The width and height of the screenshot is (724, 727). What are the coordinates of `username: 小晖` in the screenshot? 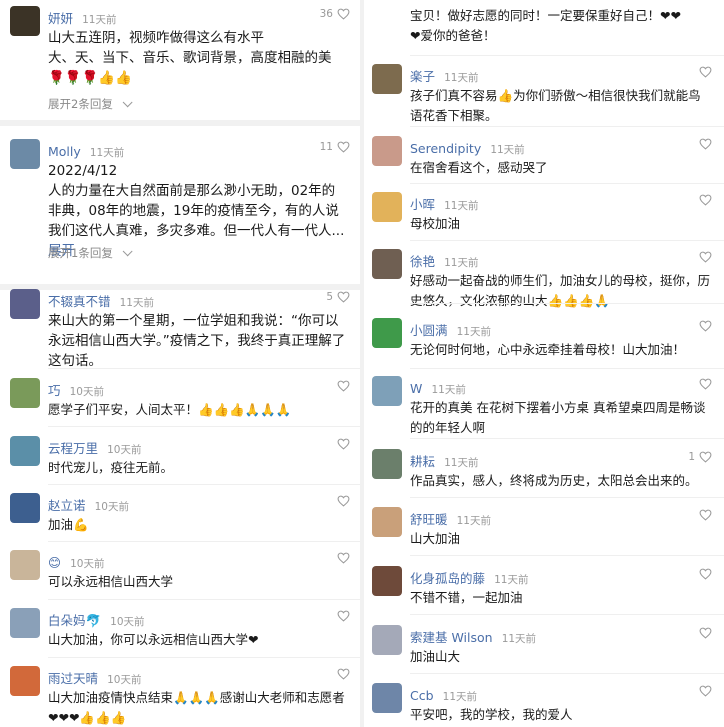 It's located at (422, 204).